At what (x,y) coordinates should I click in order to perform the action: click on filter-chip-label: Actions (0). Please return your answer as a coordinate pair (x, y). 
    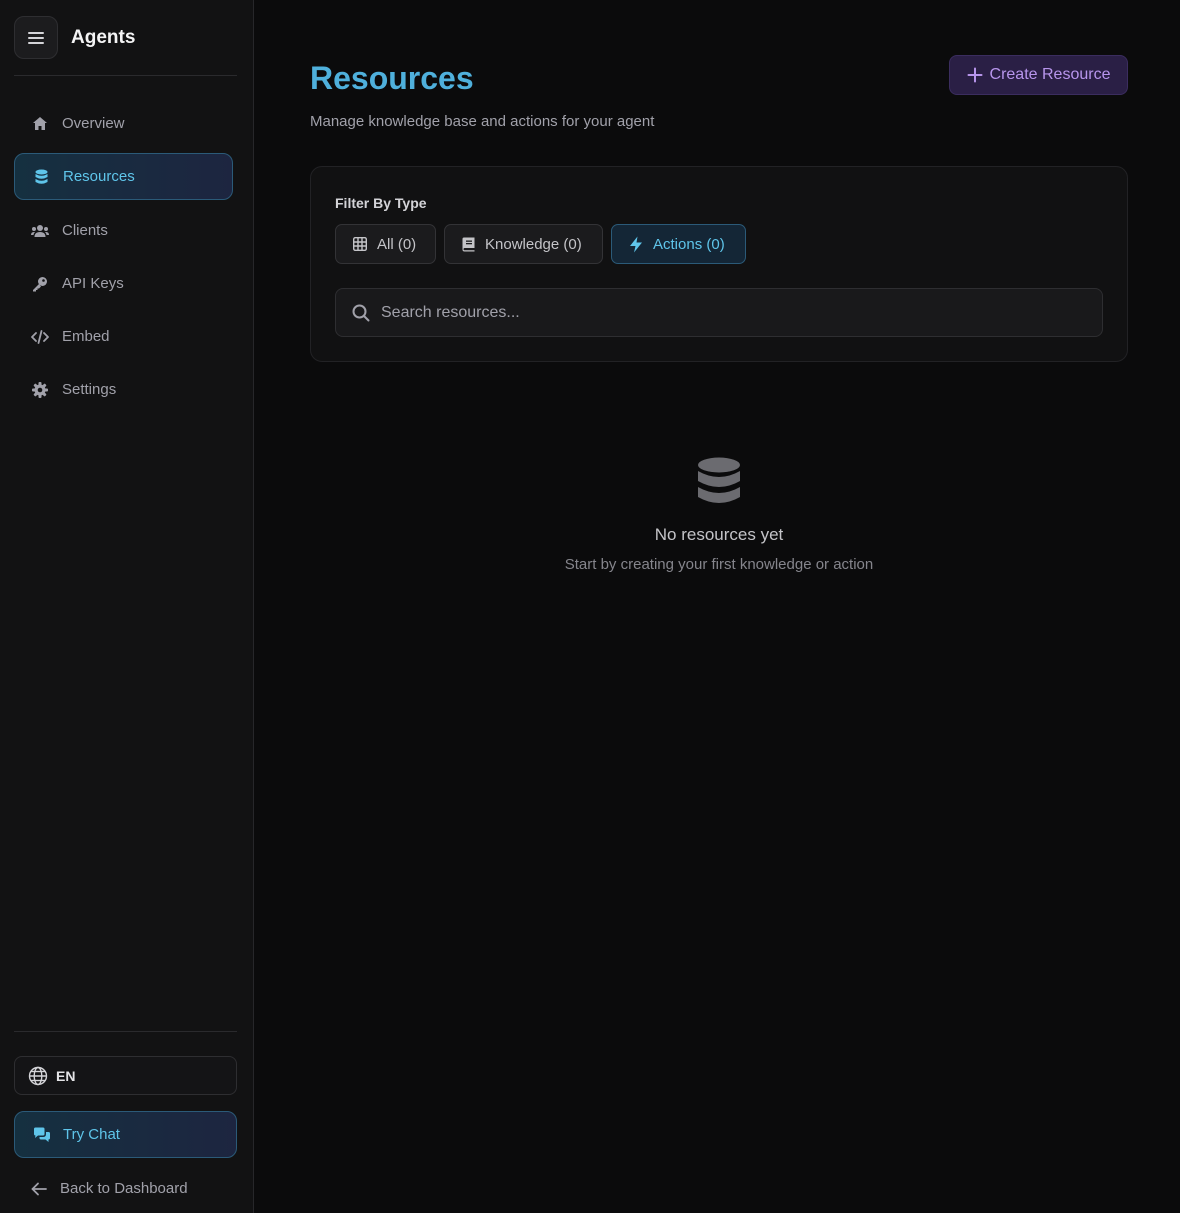
    Looking at the image, I should click on (689, 244).